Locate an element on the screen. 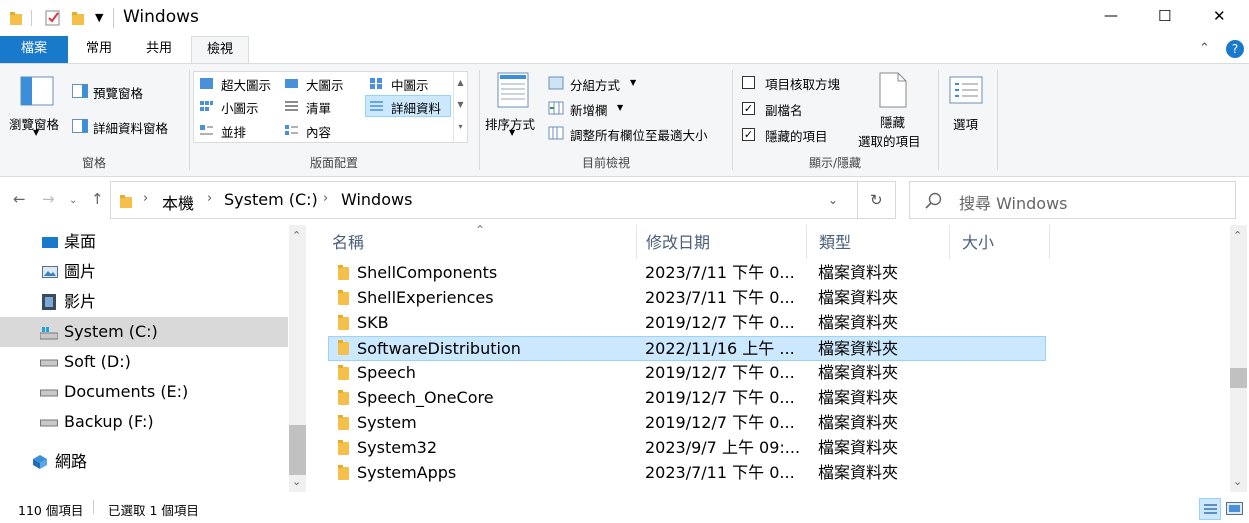 Image resolution: width=1249 pixels, height=523 pixels. file-extensions-label: 副檔名 is located at coordinates (784, 110).